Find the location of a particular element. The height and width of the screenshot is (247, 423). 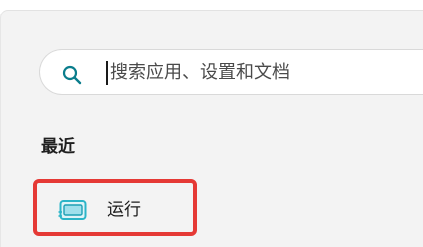

text-caret is located at coordinates (107, 73).